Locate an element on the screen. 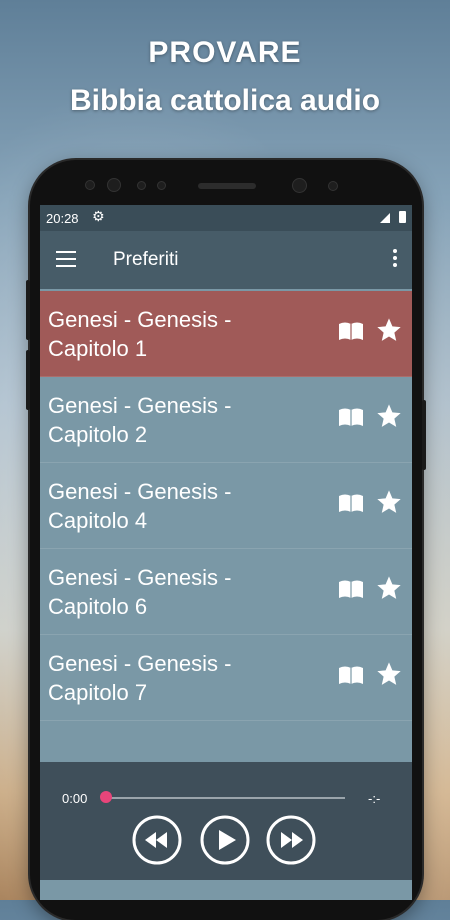 The height and width of the screenshot is (920, 450). phone-speaker is located at coordinates (227, 186).